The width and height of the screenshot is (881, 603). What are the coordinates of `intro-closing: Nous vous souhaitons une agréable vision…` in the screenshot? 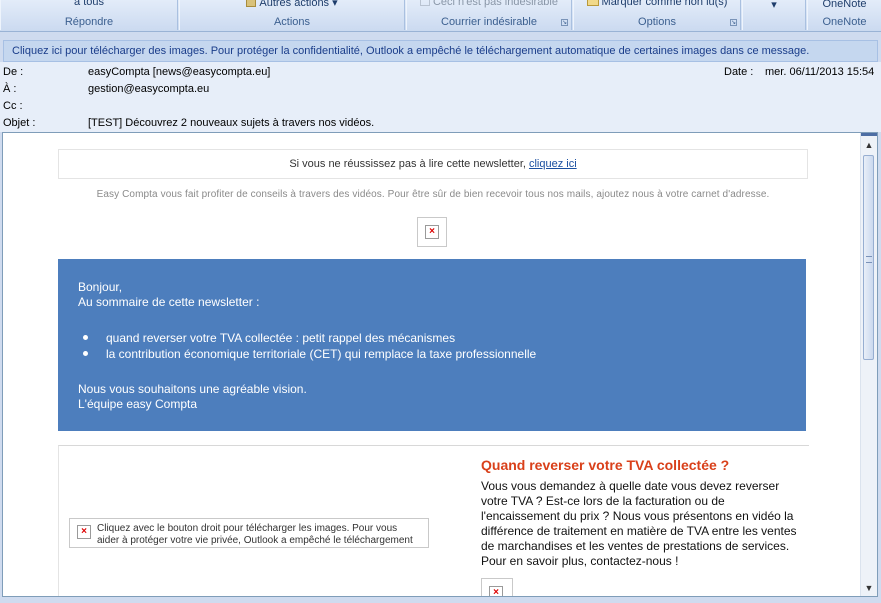 It's located at (192, 389).